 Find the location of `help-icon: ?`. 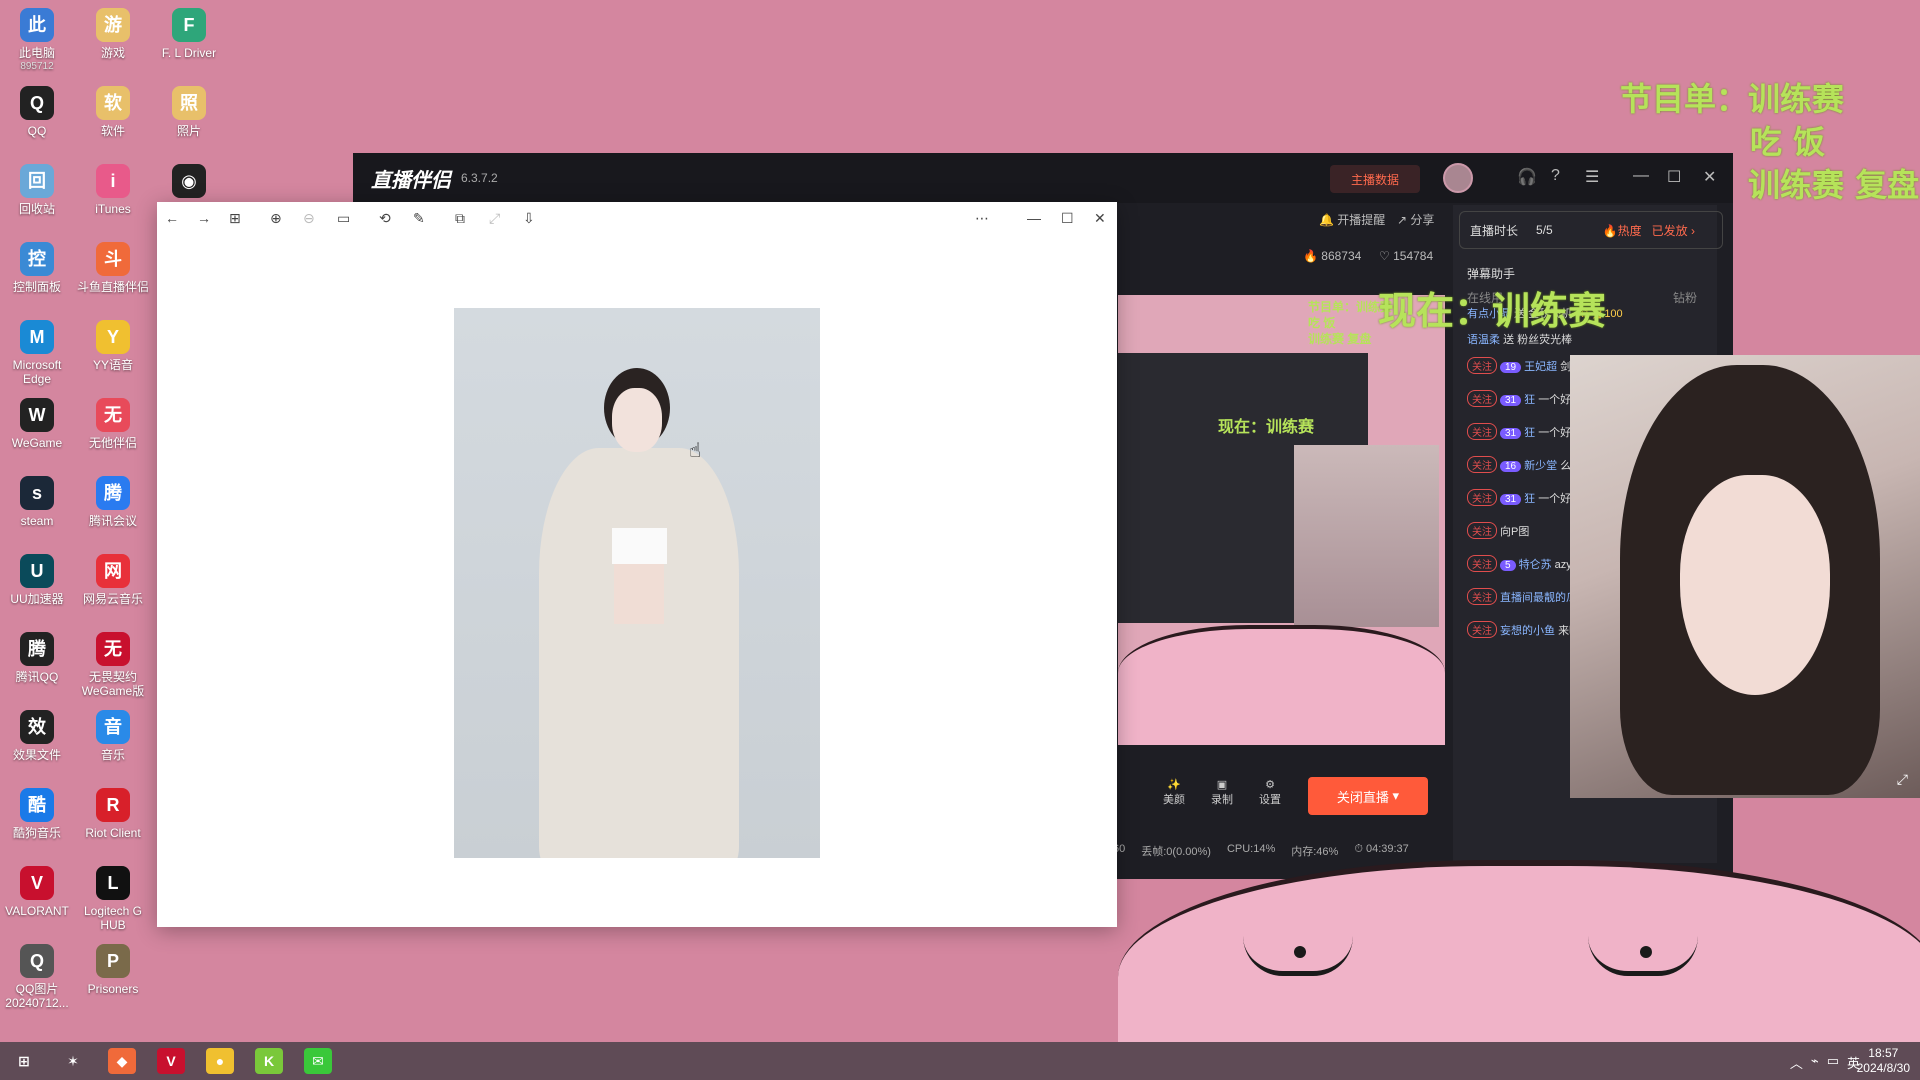

help-icon: ? is located at coordinates (1555, 176).